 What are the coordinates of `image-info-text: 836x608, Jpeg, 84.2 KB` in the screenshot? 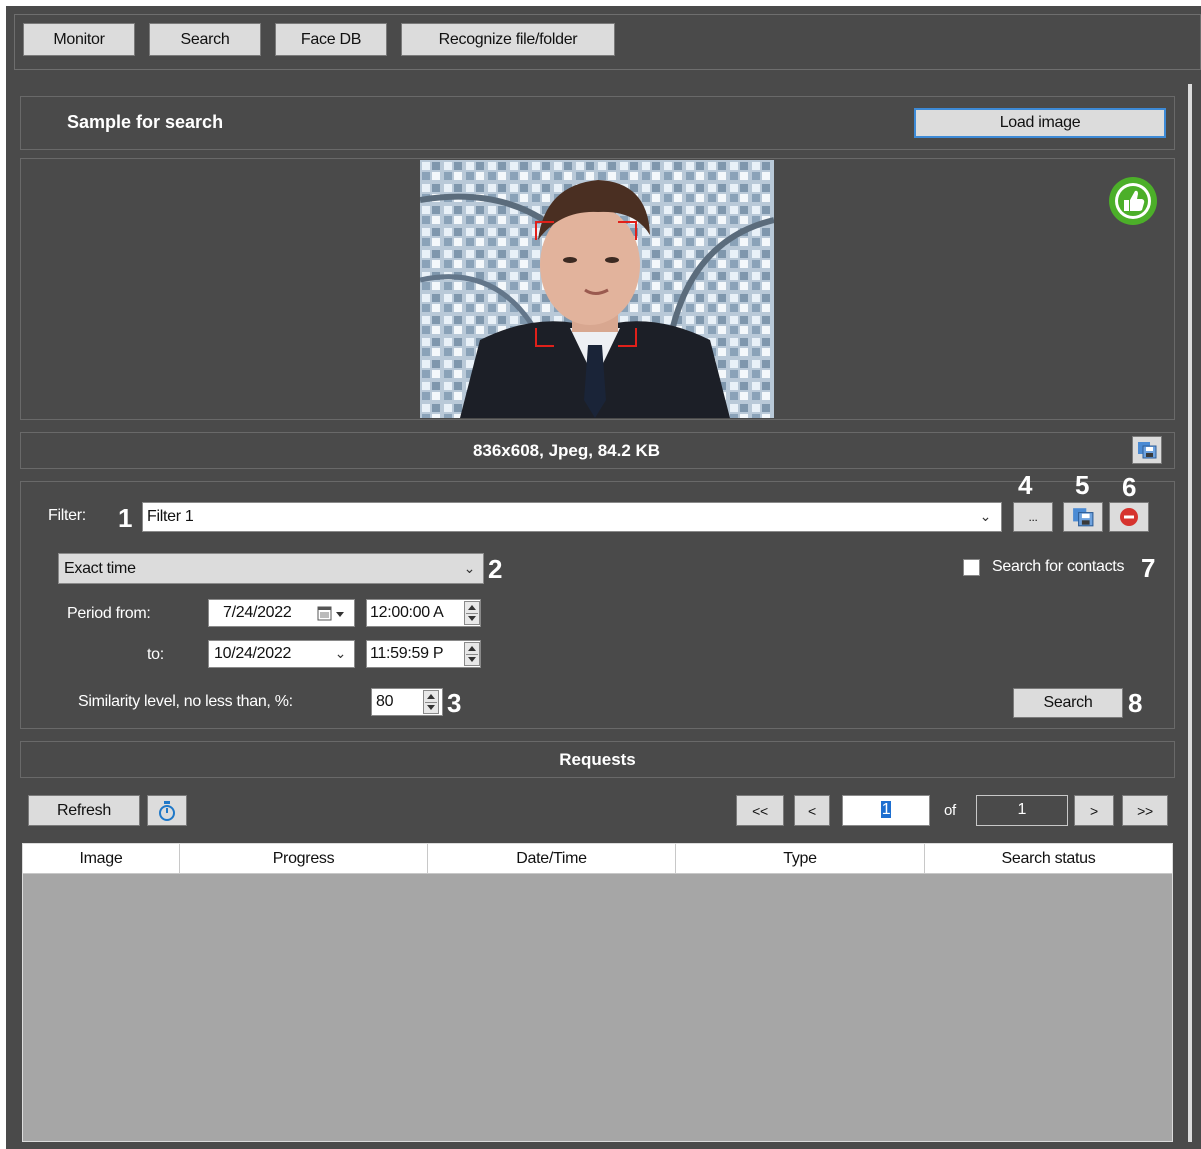 It's located at (566, 450).